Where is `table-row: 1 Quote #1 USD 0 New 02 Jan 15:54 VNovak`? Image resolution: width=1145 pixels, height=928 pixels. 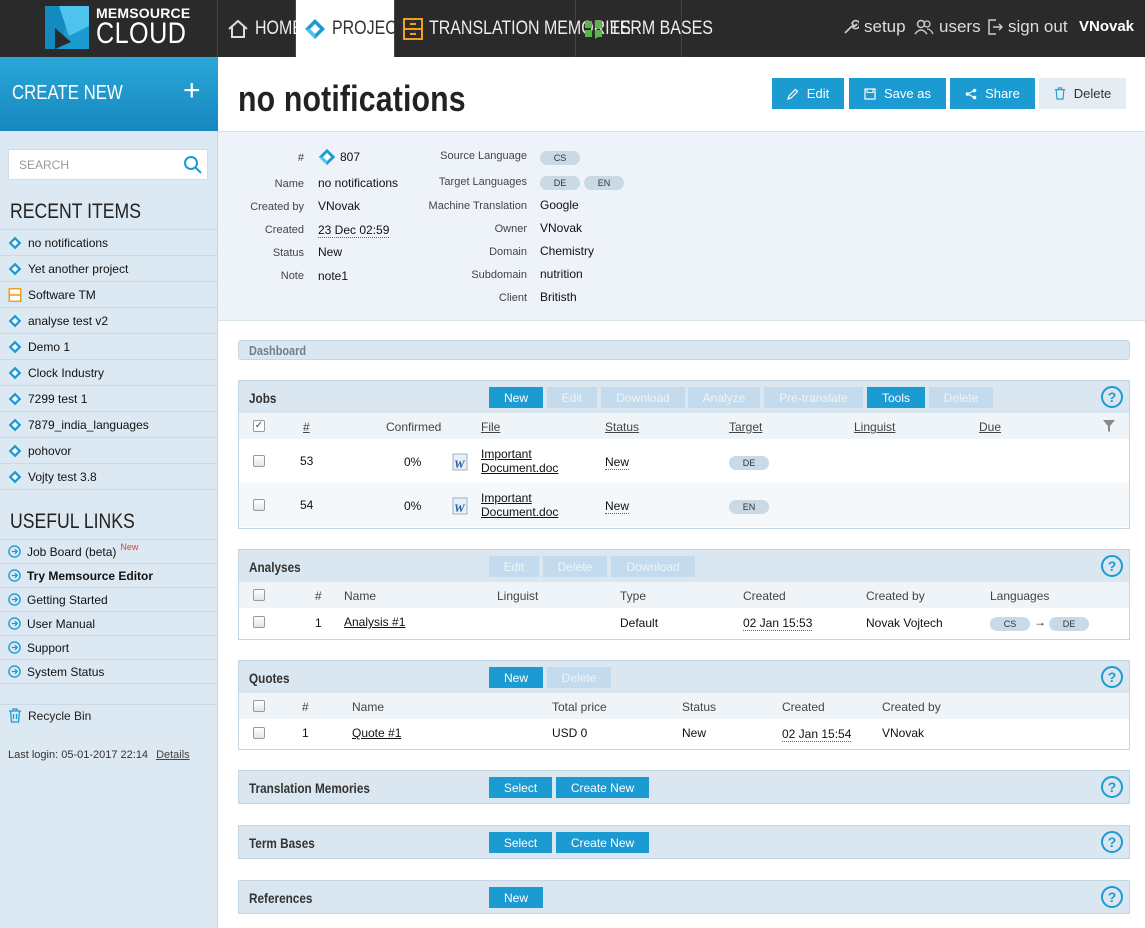
table-row: 1 Quote #1 USD 0 New 02 Jan 15:54 VNovak is located at coordinates (684, 734).